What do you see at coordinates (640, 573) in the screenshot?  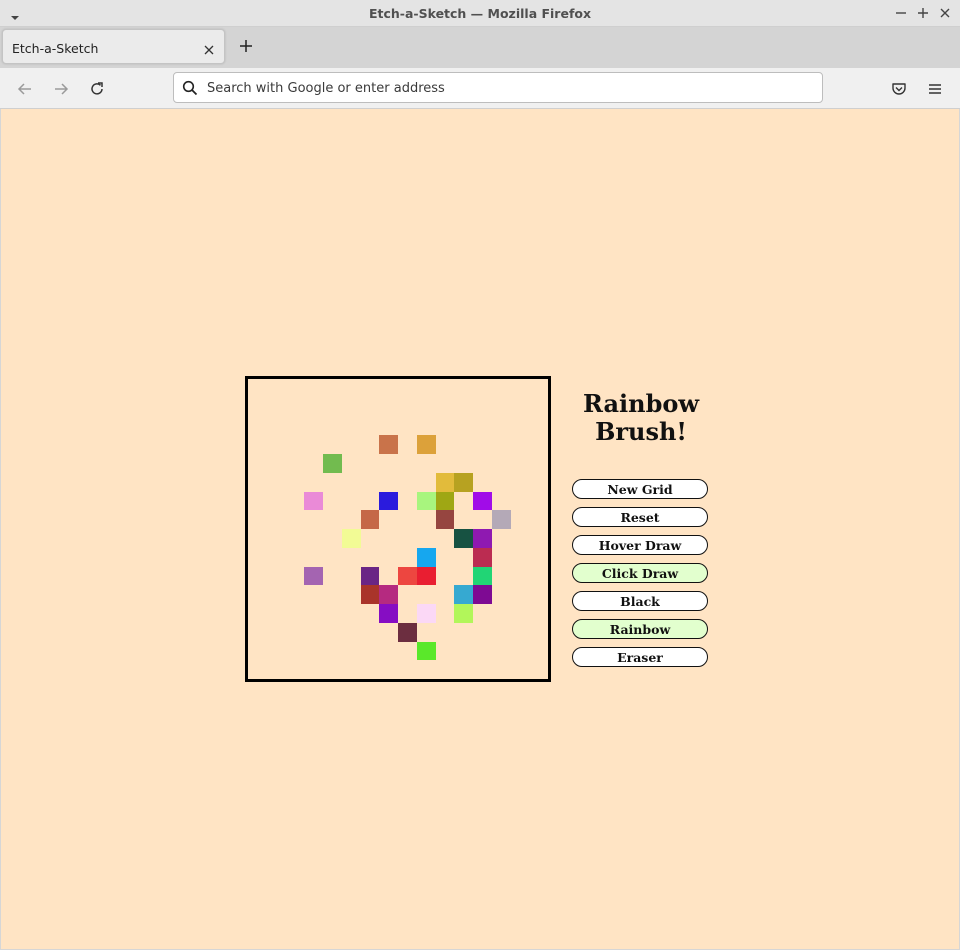 I see `click-draw-button: Click Draw` at bounding box center [640, 573].